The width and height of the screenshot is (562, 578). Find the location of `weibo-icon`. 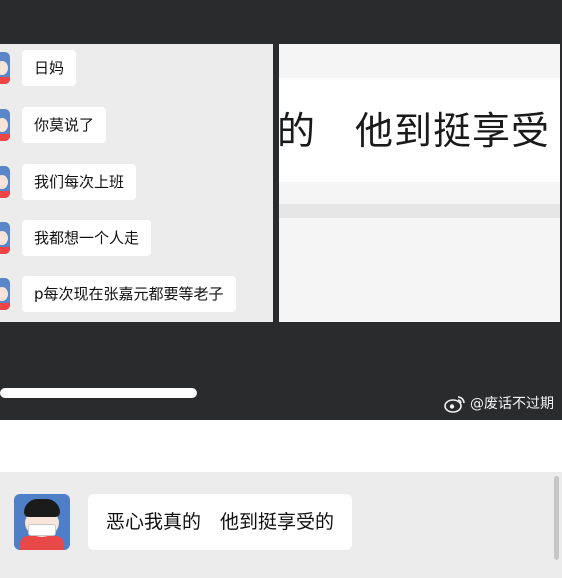

weibo-icon is located at coordinates (455, 404).